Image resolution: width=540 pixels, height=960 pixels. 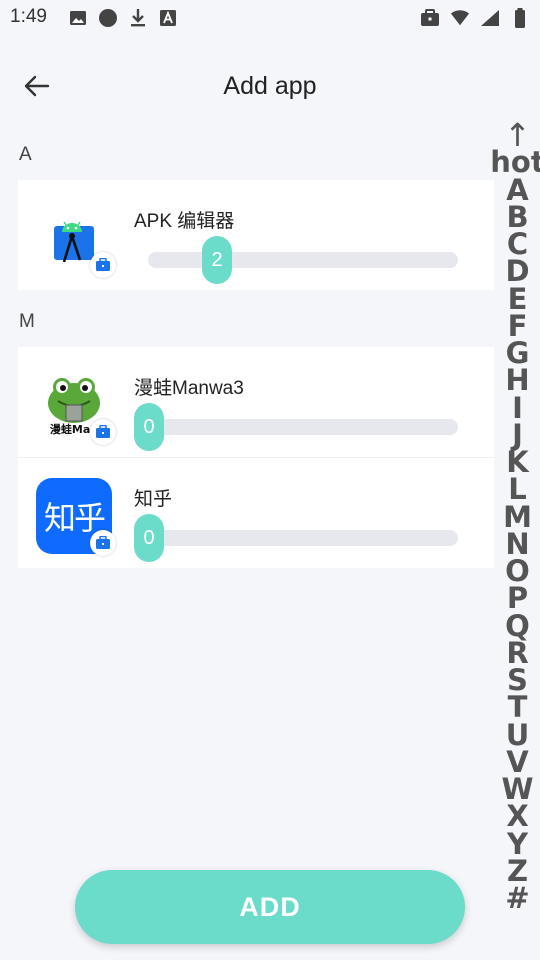 What do you see at coordinates (520, 18) in the screenshot?
I see `battery-icon` at bounding box center [520, 18].